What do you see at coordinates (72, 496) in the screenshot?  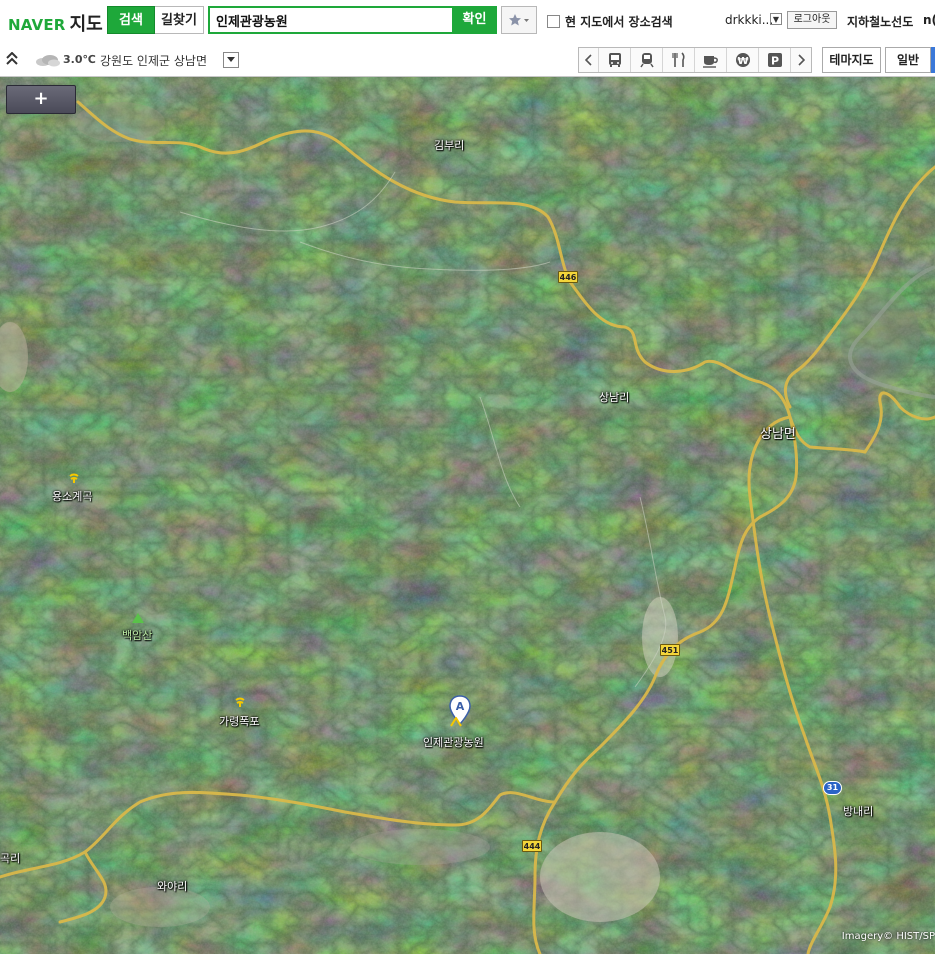 I see `place-label-yongsogyegok: 용소계곡` at bounding box center [72, 496].